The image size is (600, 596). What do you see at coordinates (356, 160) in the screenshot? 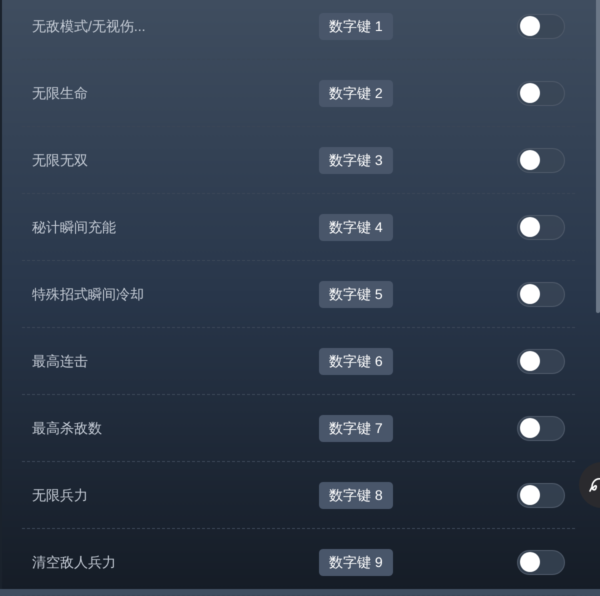
I see `hotkey-badge: 数字键 3` at bounding box center [356, 160].